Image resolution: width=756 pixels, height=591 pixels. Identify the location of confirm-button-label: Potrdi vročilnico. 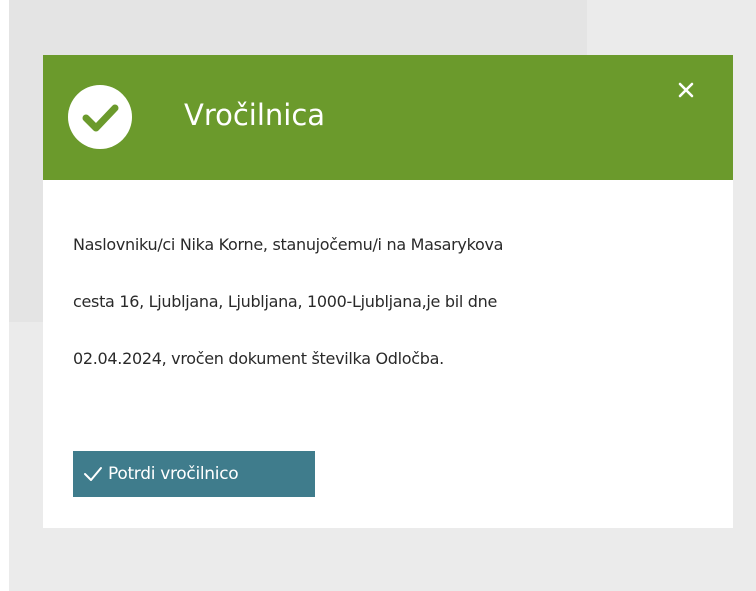
(173, 474).